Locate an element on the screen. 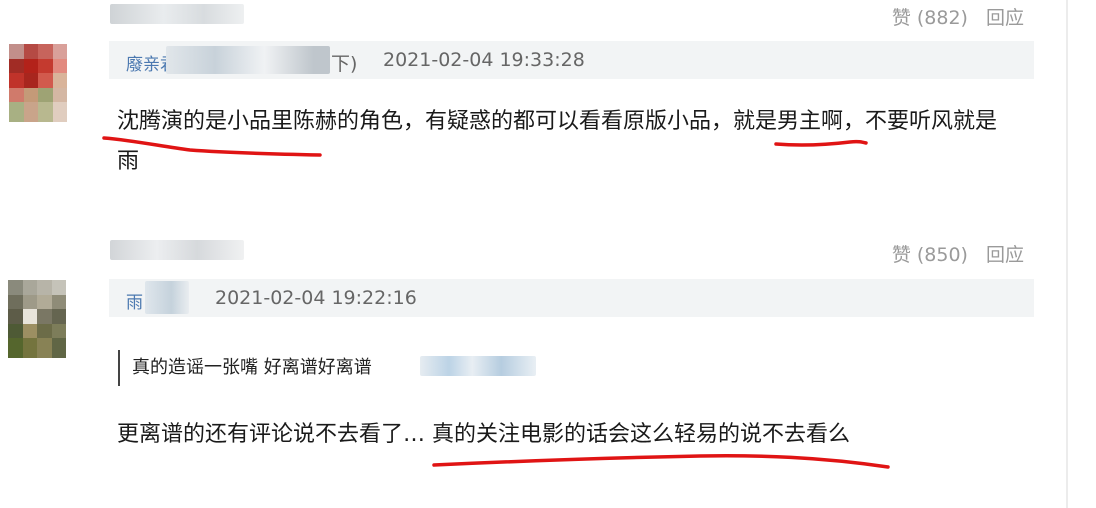  quoted-location-suffix: 下) is located at coordinates (344, 64).